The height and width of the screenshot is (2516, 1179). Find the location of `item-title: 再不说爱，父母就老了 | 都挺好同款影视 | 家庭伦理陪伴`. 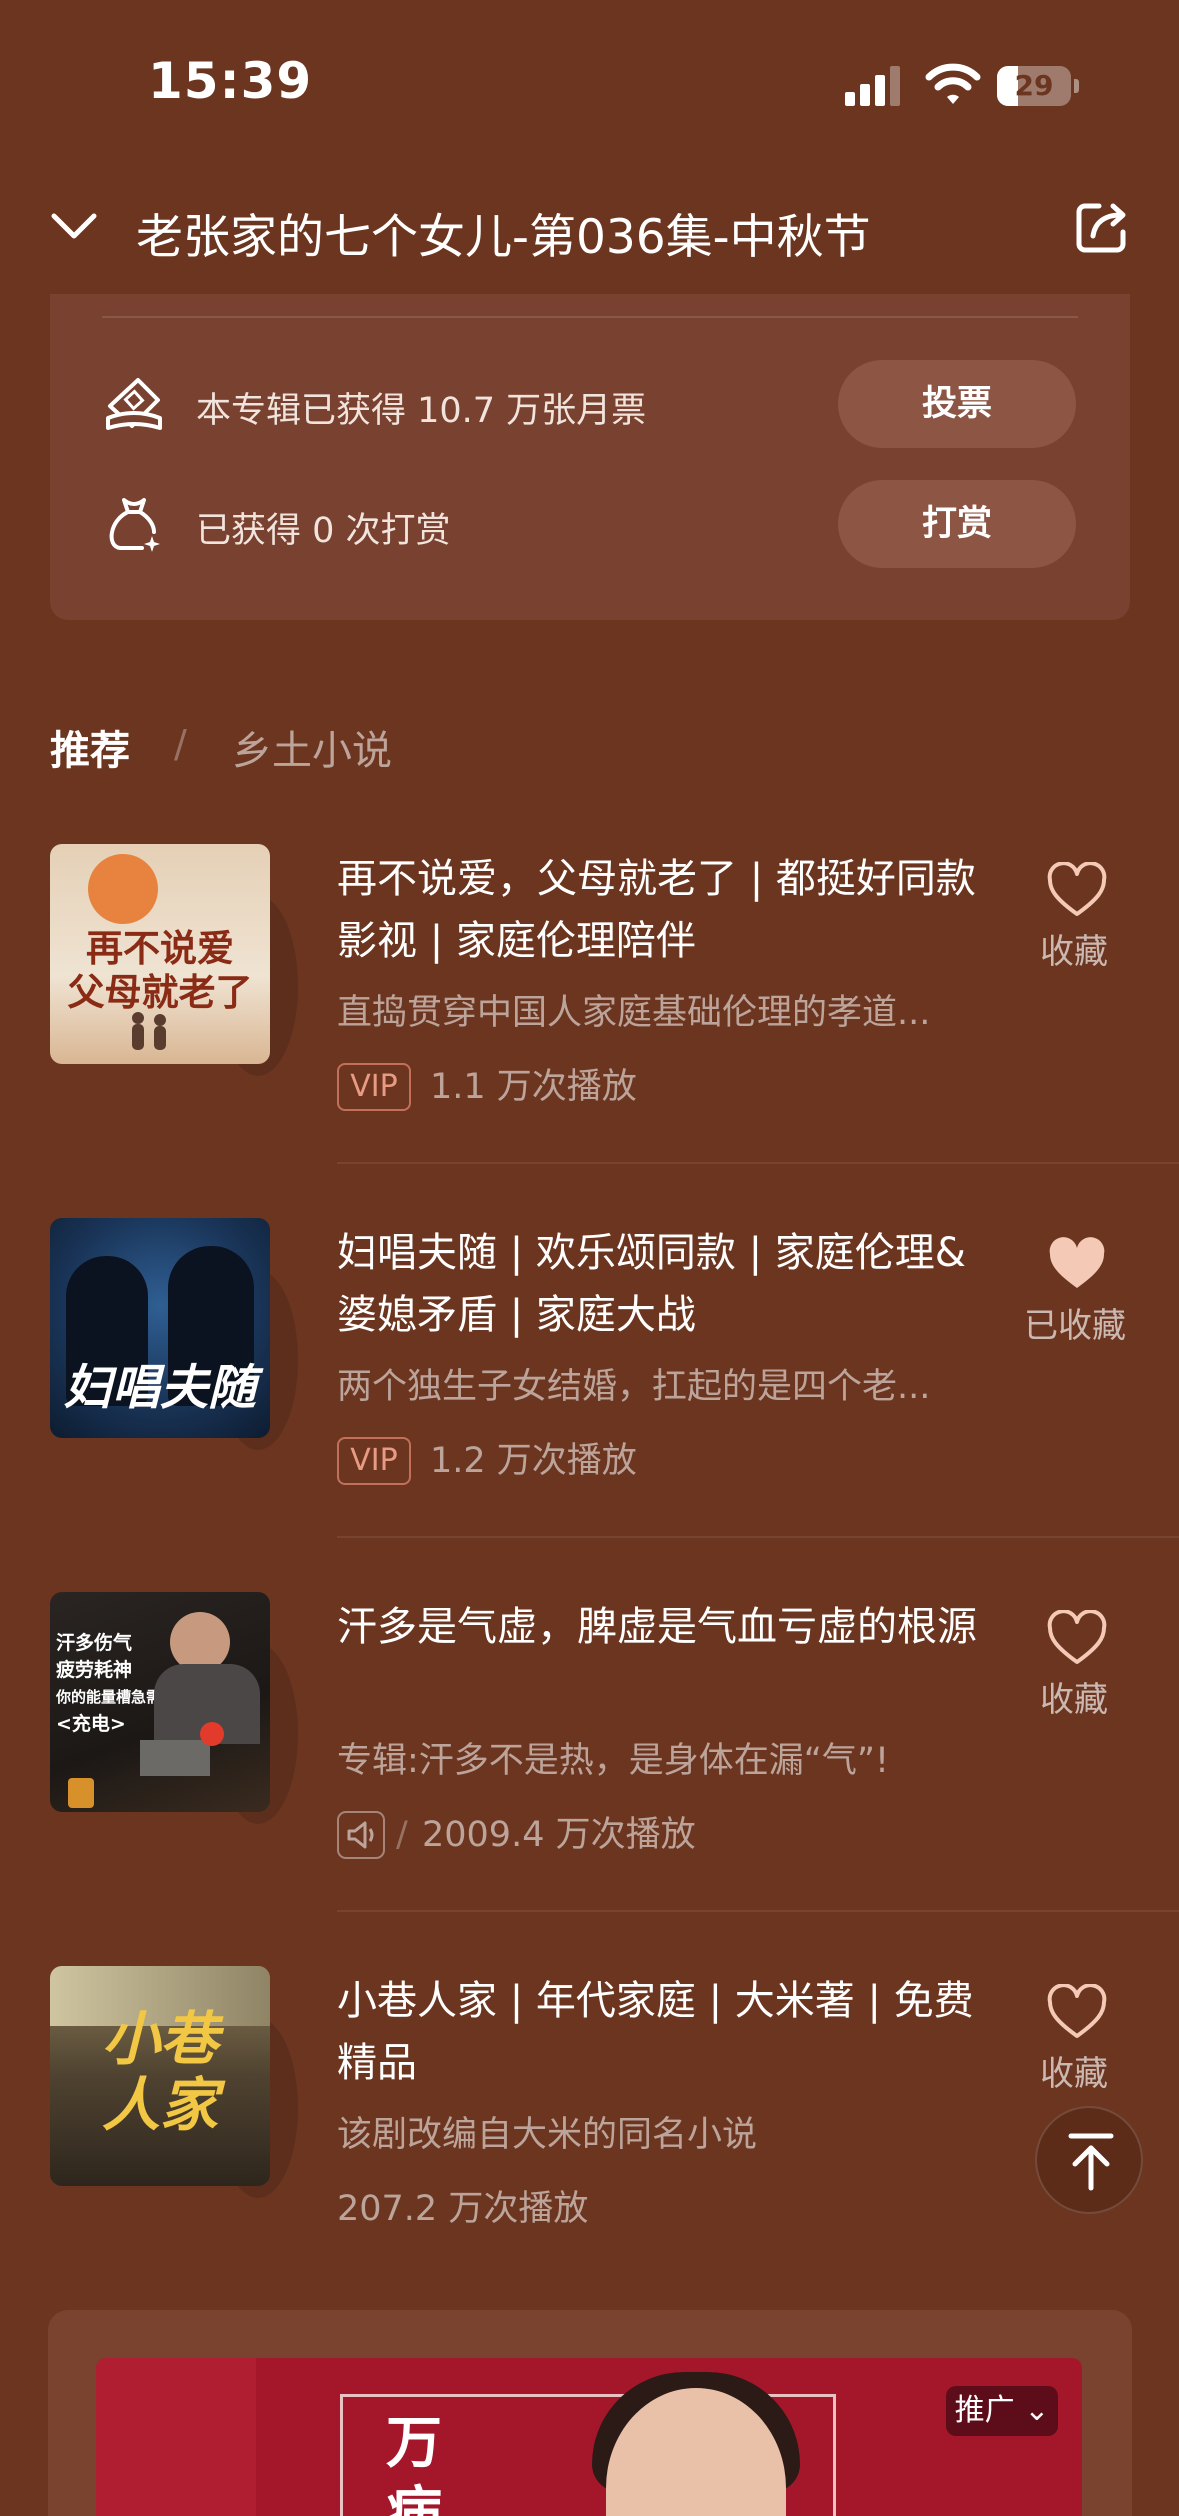

item-title: 再不说爱，父母就老了 | 都挺好同款影视 | 家庭伦理陪伴 is located at coordinates (657, 910).